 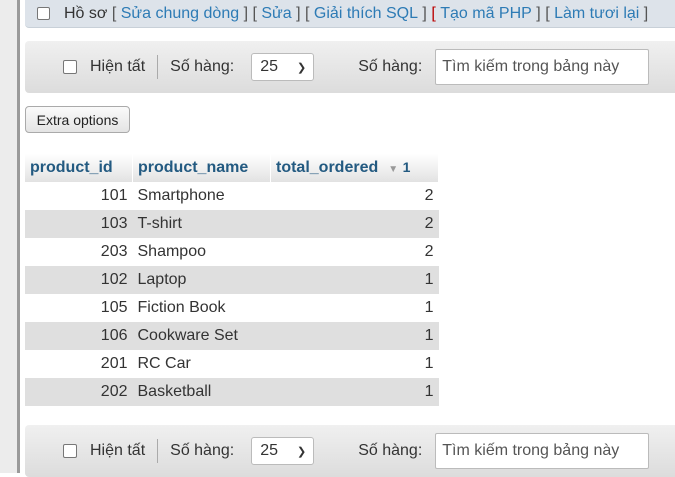 What do you see at coordinates (201, 280) in the screenshot?
I see `cell-product-name: Laptop` at bounding box center [201, 280].